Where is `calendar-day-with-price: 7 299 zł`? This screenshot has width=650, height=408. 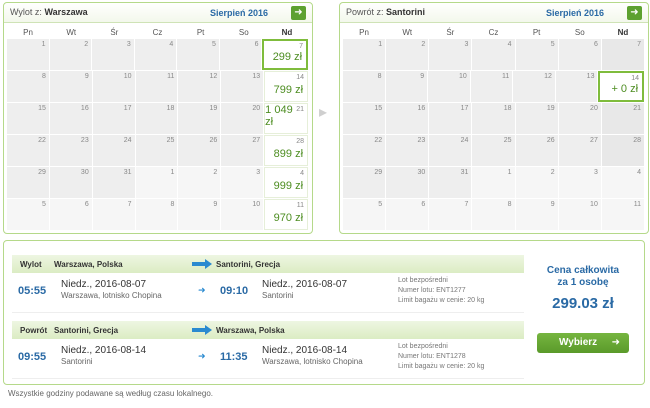 calendar-day-with-price: 7 299 zł is located at coordinates (285, 54).